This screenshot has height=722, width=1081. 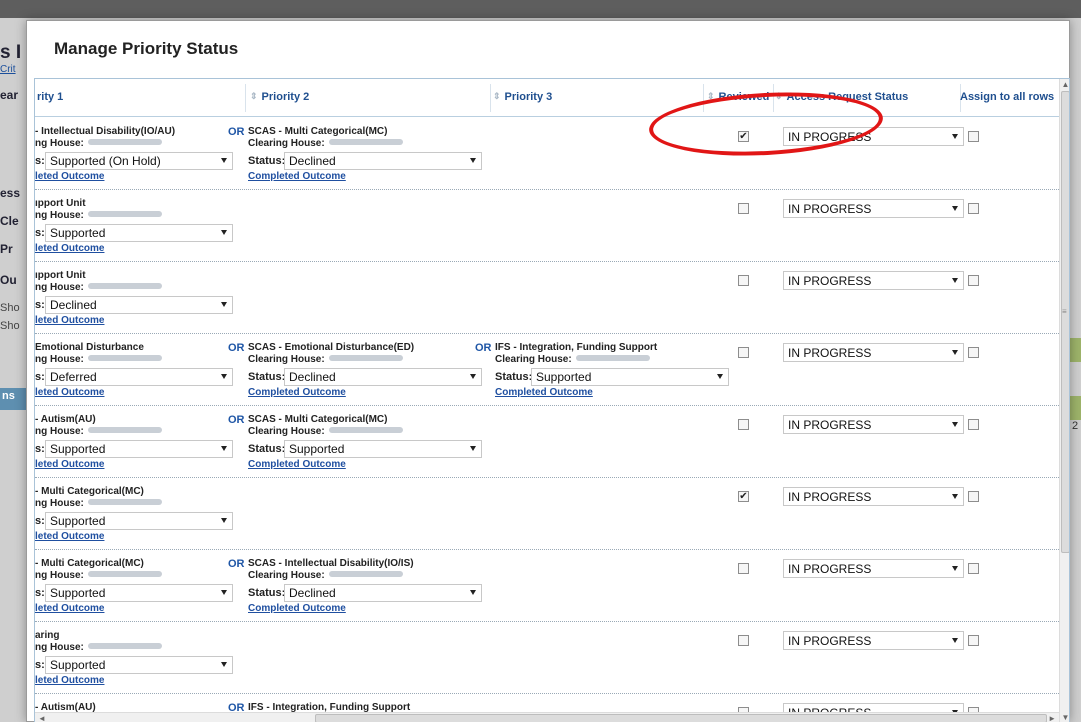 I want to click on status-row: s: Declined, so click(x=140, y=305).